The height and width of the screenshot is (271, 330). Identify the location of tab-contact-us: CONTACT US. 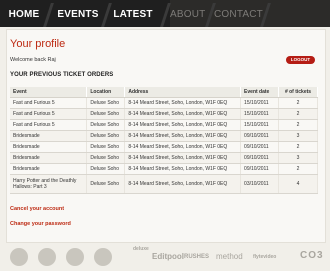
(238, 24).